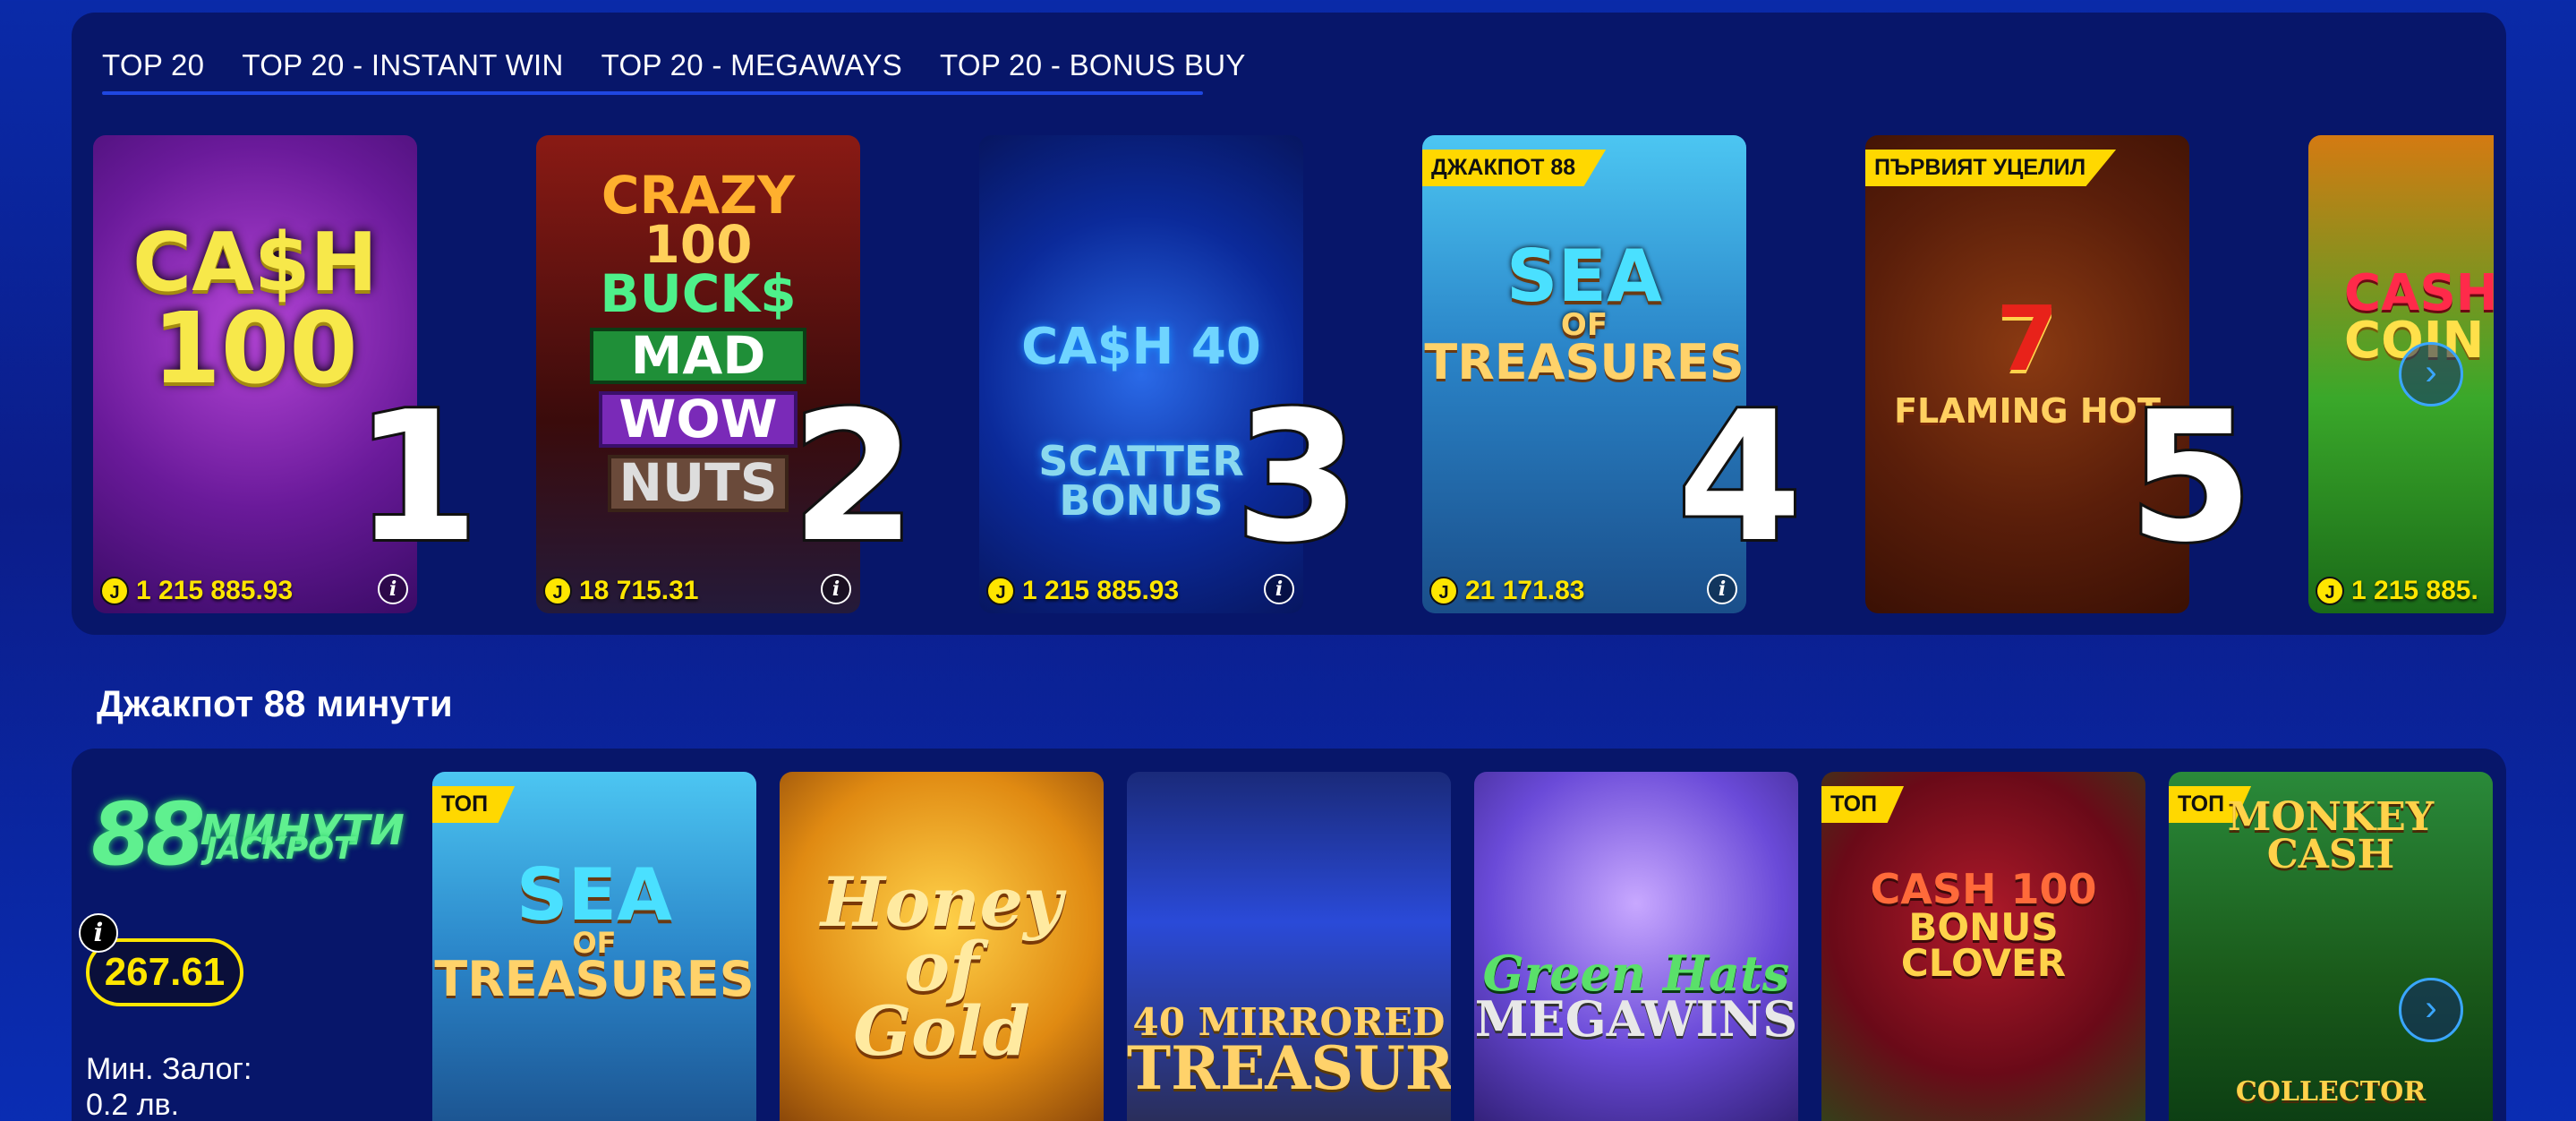 The height and width of the screenshot is (1121, 2576). I want to click on game-title-line: COLLECTOR, so click(2331, 1091).